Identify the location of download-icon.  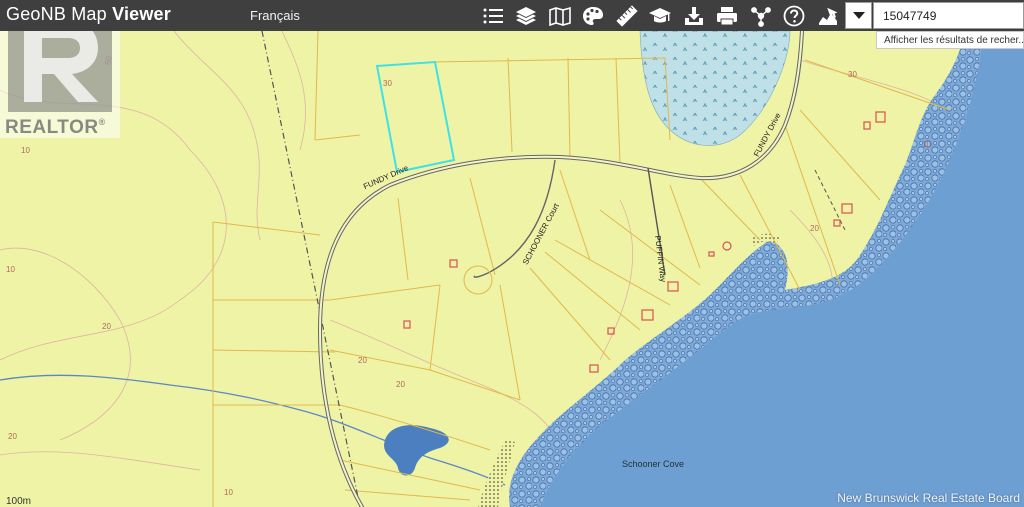
(693, 15).